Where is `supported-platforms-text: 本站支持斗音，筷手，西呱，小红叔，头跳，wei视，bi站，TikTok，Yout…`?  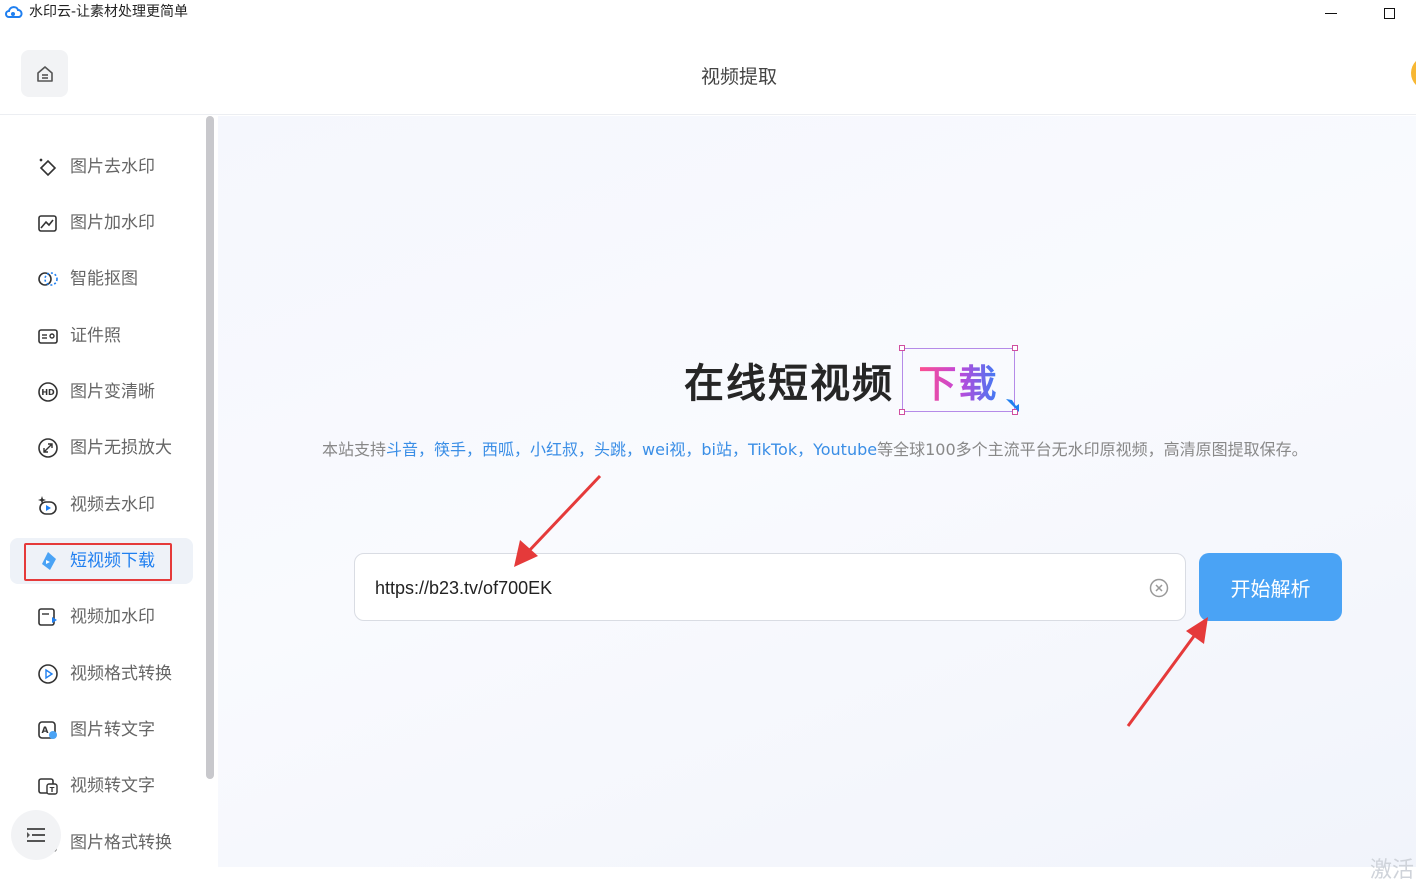 supported-platforms-text: 本站支持斗音，筷手，西呱，小红叔，头跳，wei视，bi站，TikTok，Yout… is located at coordinates (815, 448).